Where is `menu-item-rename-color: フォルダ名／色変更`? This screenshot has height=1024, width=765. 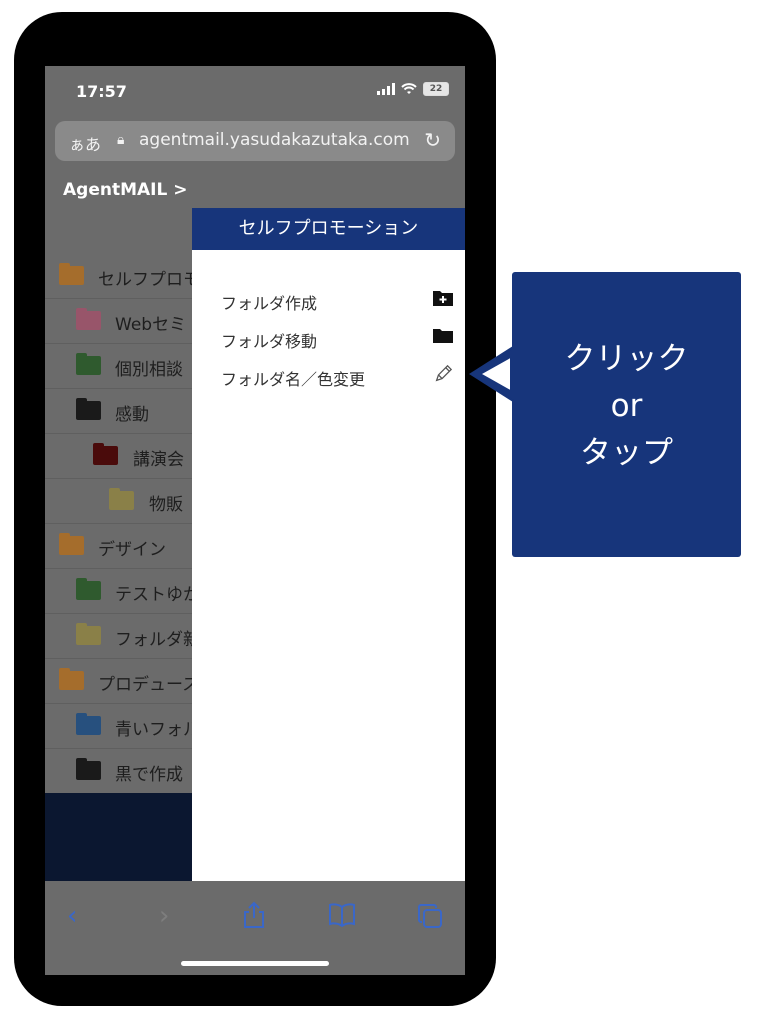 menu-item-rename-color: フォルダ名／色変更 is located at coordinates (328, 376).